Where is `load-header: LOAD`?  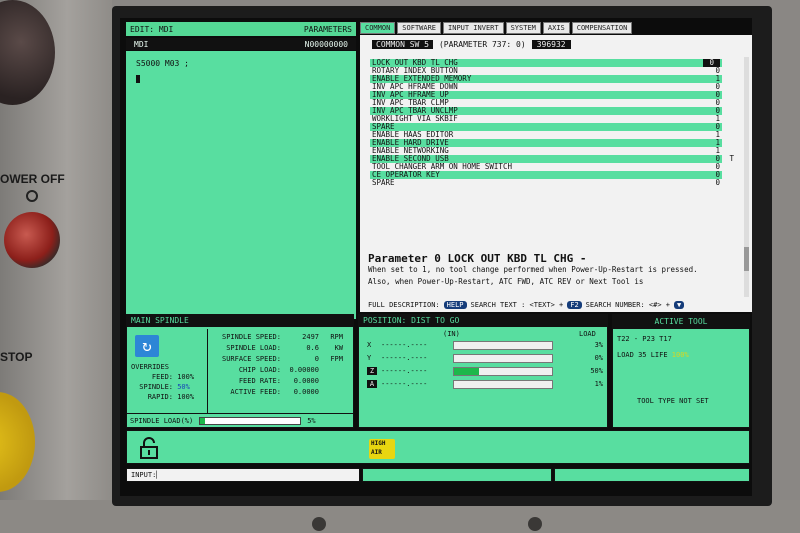
load-header: LOAD is located at coordinates (587, 334).